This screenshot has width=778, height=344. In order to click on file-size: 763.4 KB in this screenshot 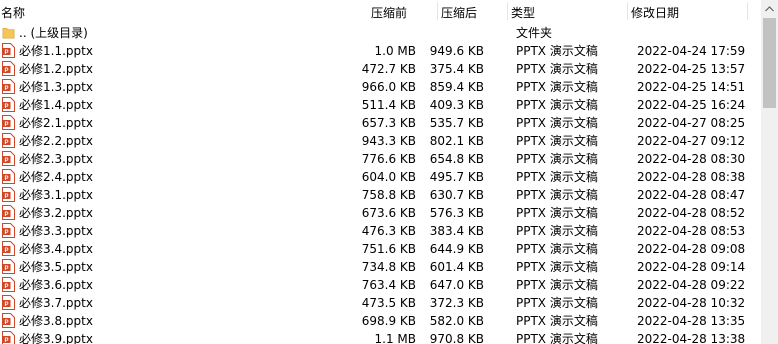, I will do `click(388, 285)`.